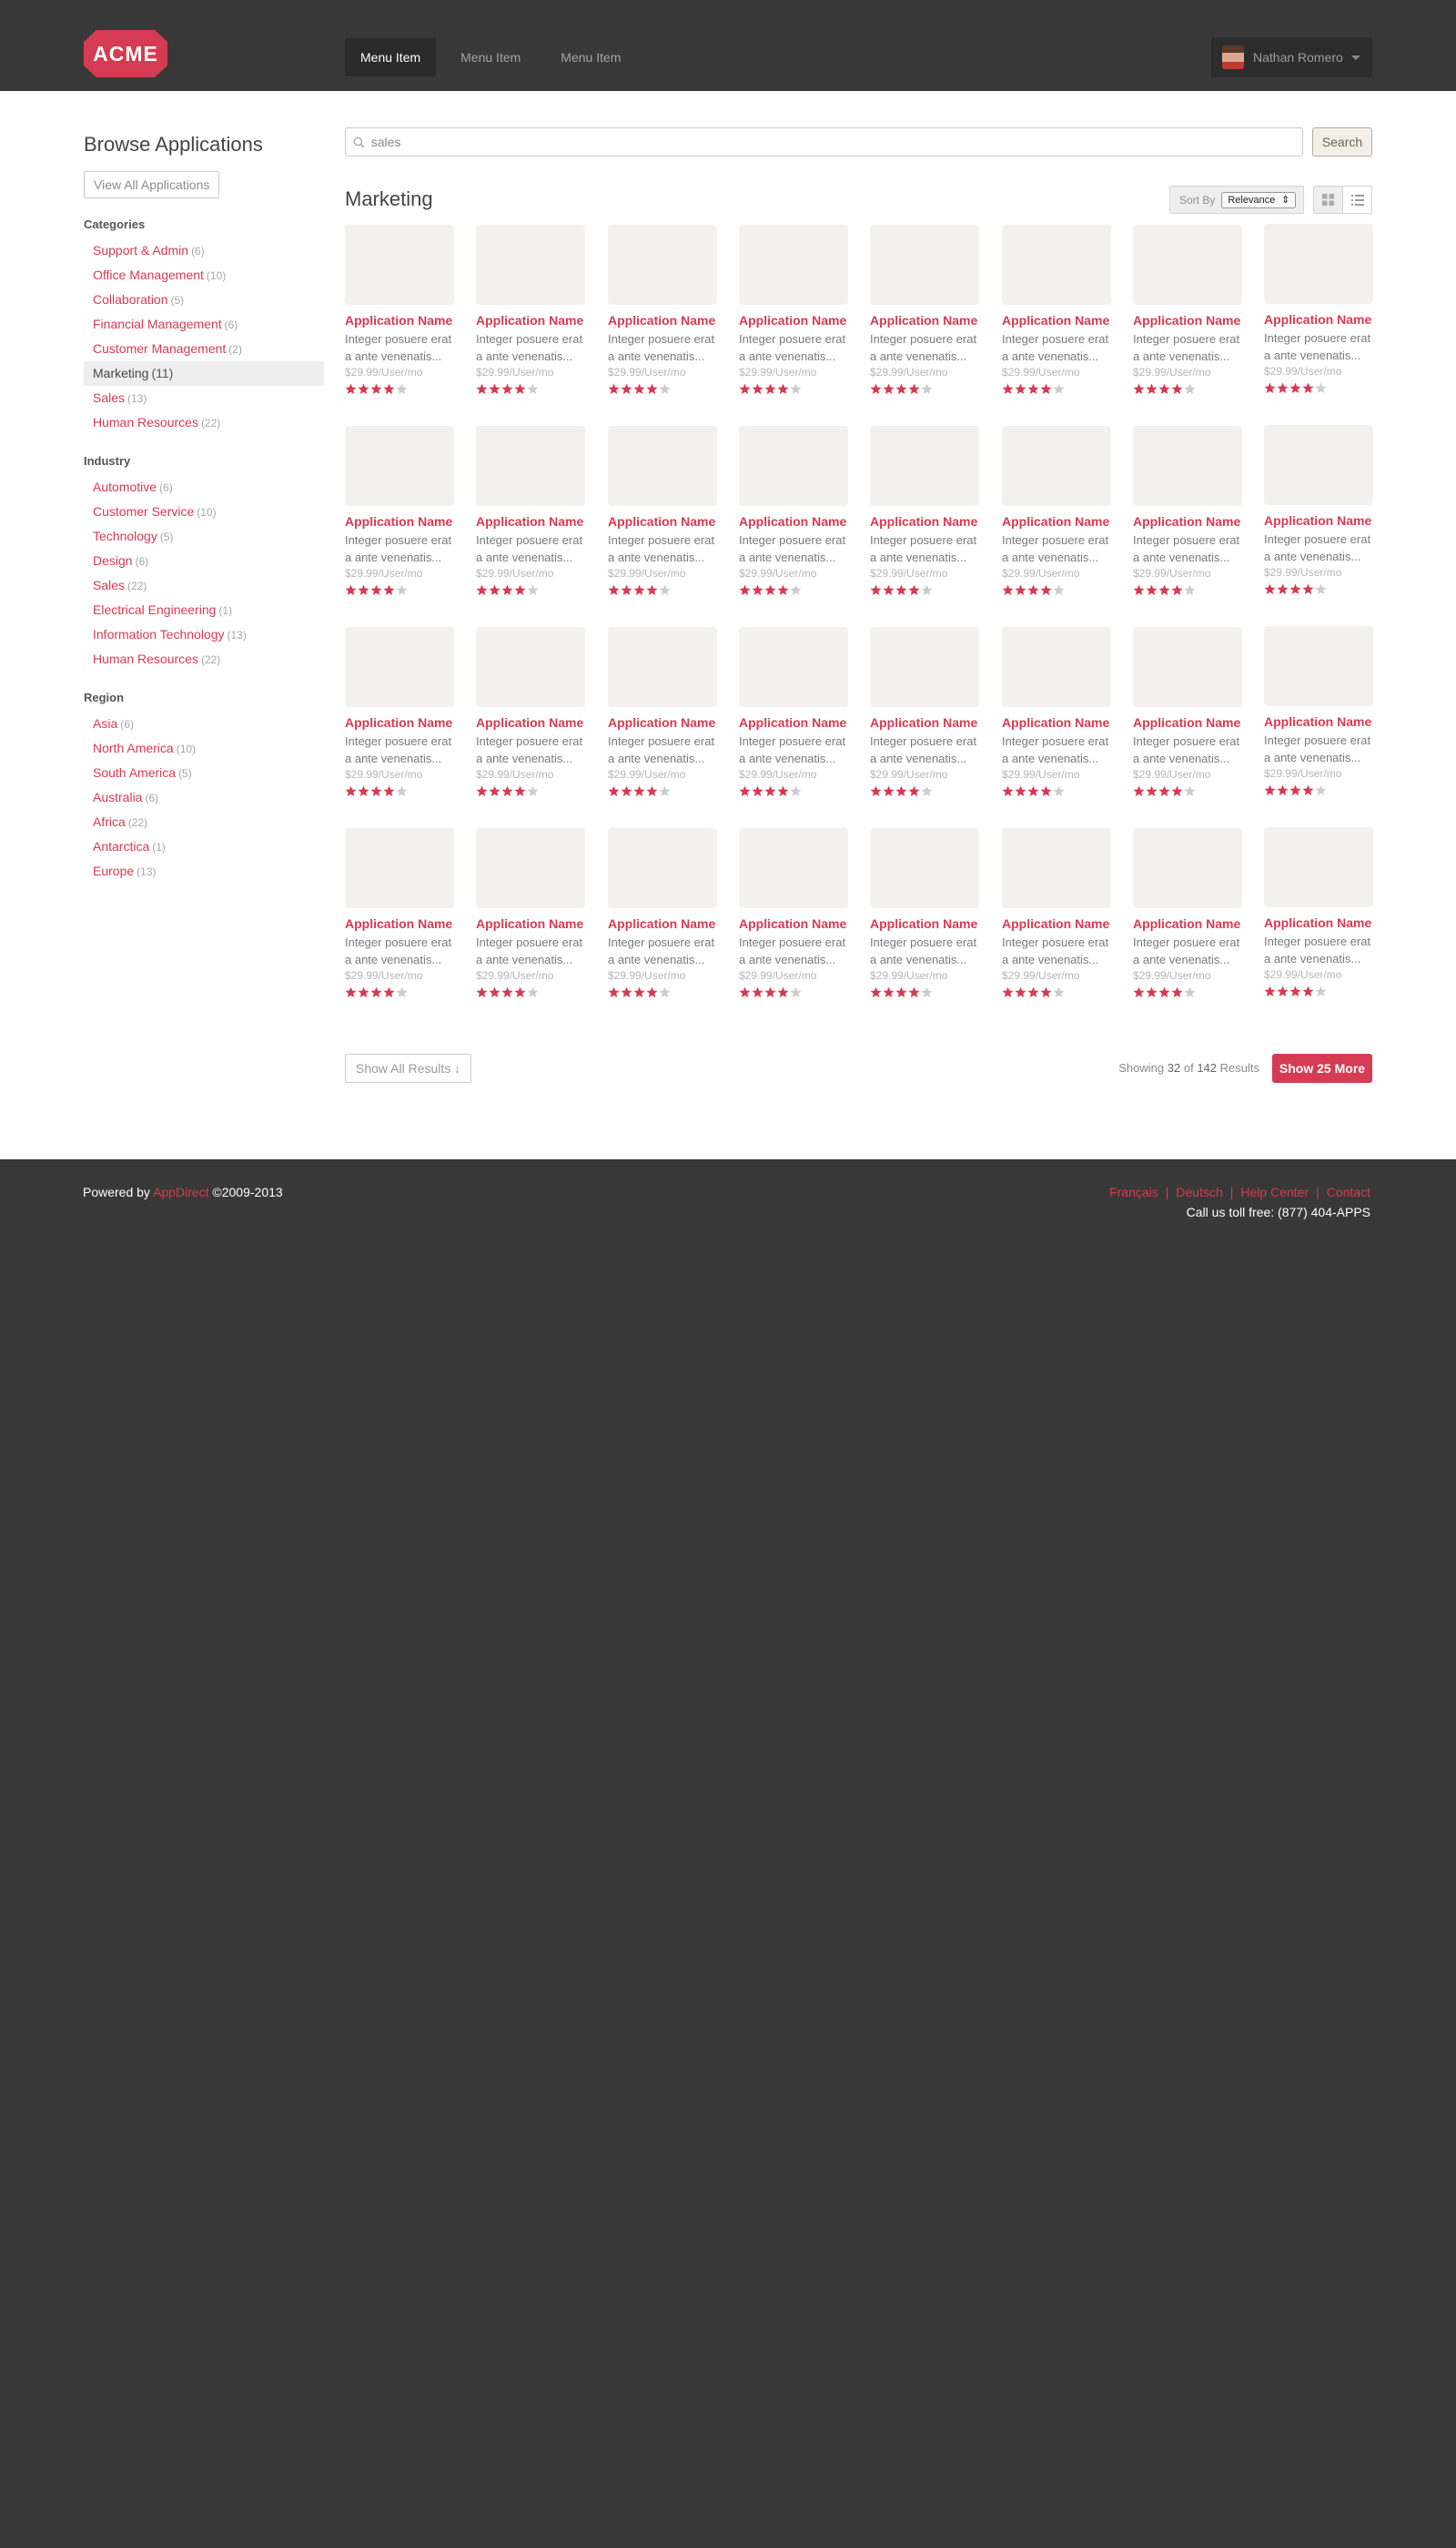  What do you see at coordinates (1329, 200) in the screenshot?
I see `grid-view-button` at bounding box center [1329, 200].